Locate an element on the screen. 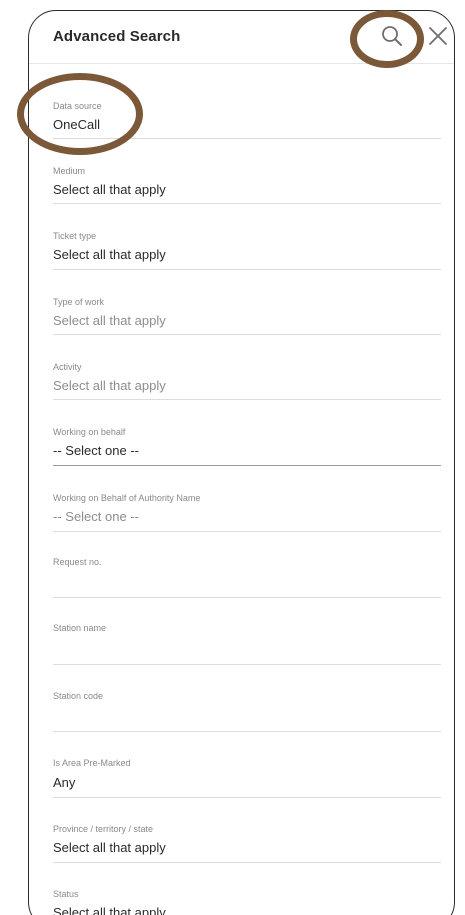  field-label: Is Area Pre-Marked is located at coordinates (92, 763).